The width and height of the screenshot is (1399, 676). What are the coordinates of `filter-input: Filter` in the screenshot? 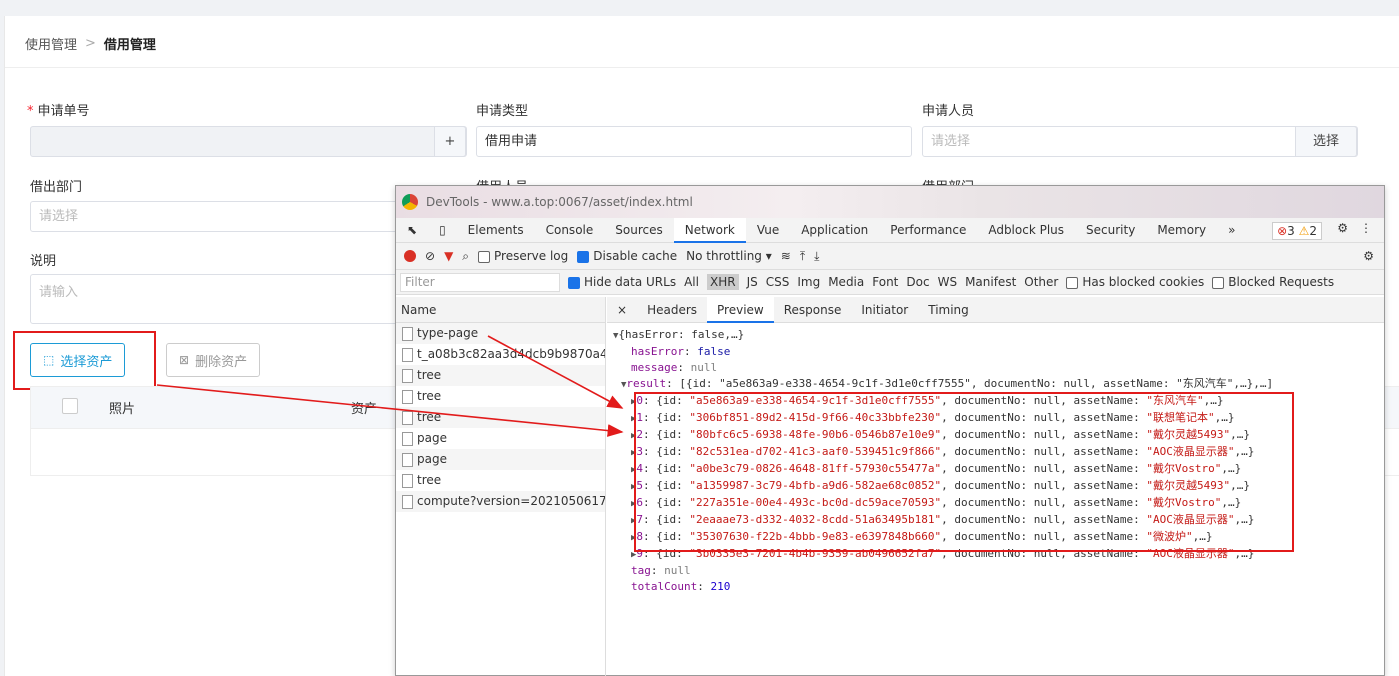 It's located at (480, 282).